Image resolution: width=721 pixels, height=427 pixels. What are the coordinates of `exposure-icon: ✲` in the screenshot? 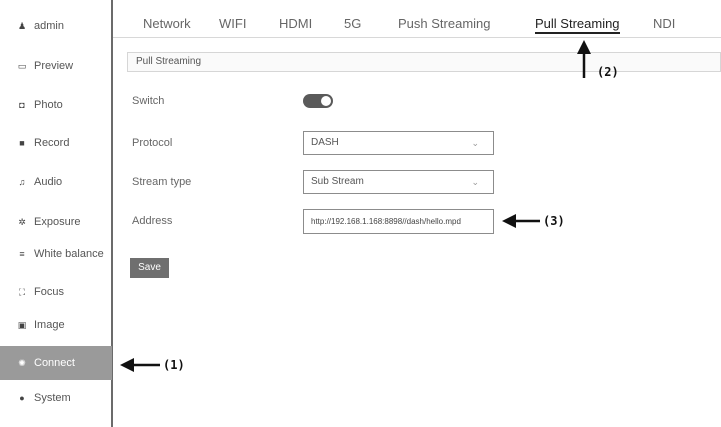 It's located at (22, 221).